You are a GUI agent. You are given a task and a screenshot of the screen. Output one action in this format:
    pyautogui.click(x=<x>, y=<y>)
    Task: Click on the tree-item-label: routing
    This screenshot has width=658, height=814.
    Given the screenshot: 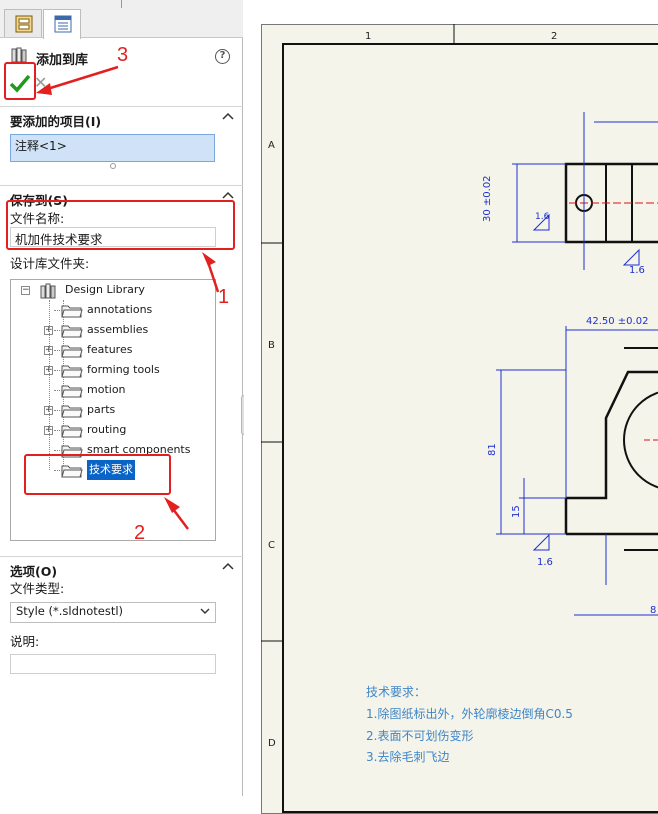 What is the action you would take?
    pyautogui.click(x=107, y=429)
    